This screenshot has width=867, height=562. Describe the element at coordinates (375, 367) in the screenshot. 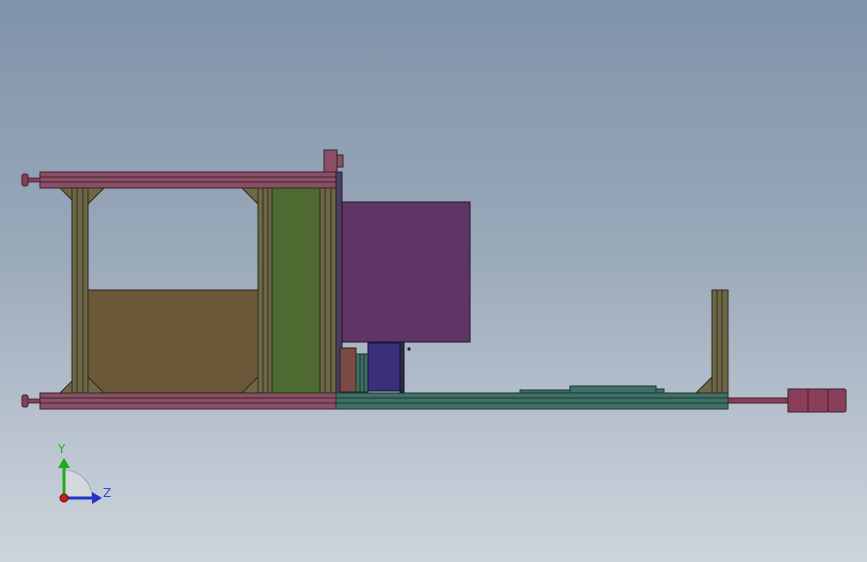

I see `motor-assembly` at that location.